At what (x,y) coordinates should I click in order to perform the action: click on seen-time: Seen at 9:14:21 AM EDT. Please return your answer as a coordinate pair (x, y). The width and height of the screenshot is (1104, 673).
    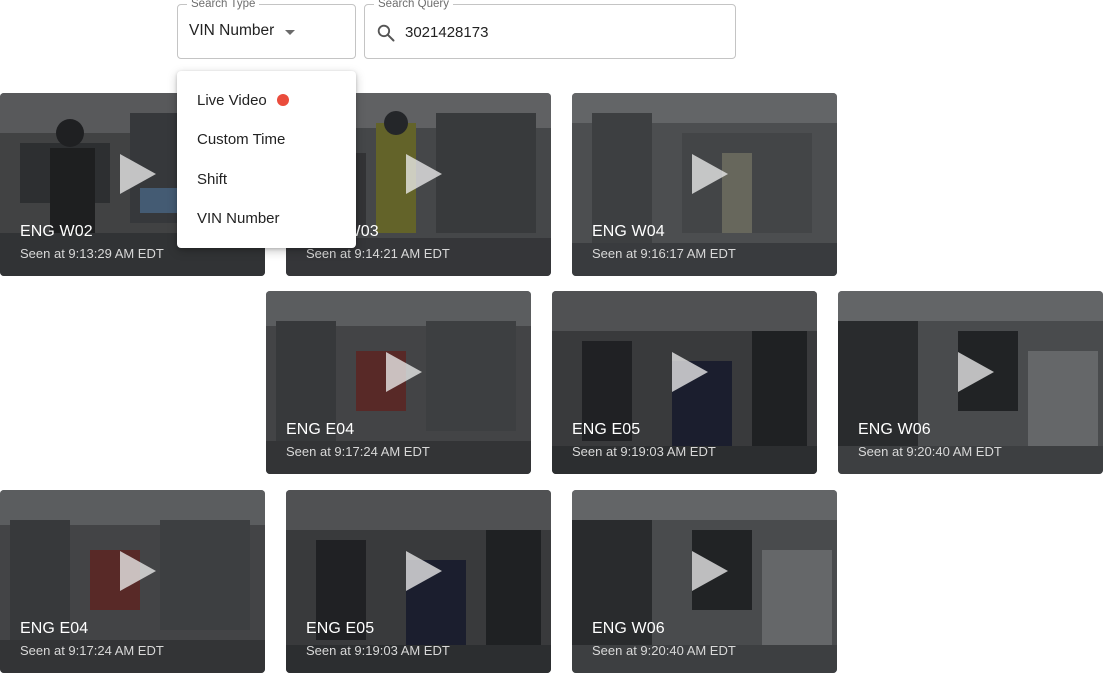
    Looking at the image, I should click on (378, 253).